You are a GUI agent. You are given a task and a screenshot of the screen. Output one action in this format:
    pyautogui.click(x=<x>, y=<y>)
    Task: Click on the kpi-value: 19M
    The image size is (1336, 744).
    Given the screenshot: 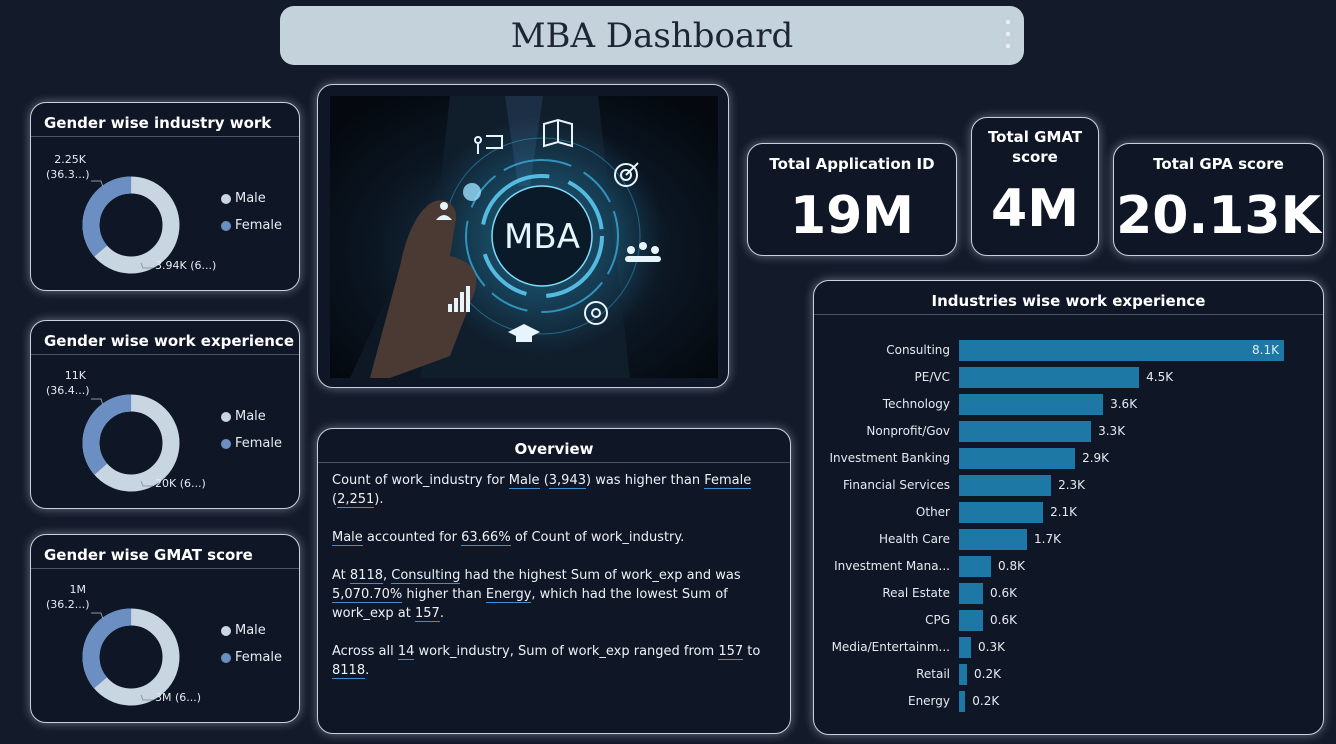 What is the action you would take?
    pyautogui.click(x=852, y=216)
    